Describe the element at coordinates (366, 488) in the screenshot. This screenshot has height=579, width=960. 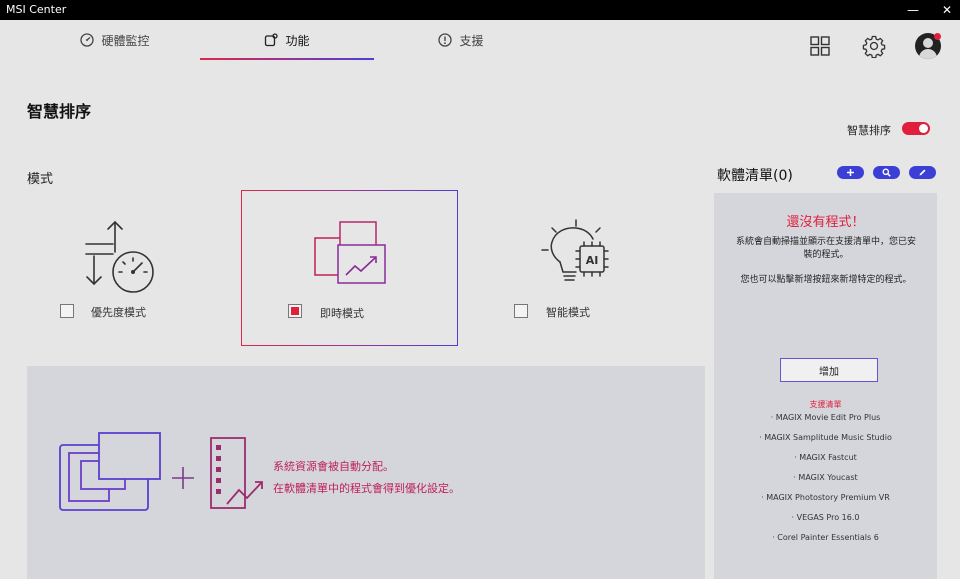
I see `info-line-2: 在軟體清單中的程式會得到優化設定。` at that location.